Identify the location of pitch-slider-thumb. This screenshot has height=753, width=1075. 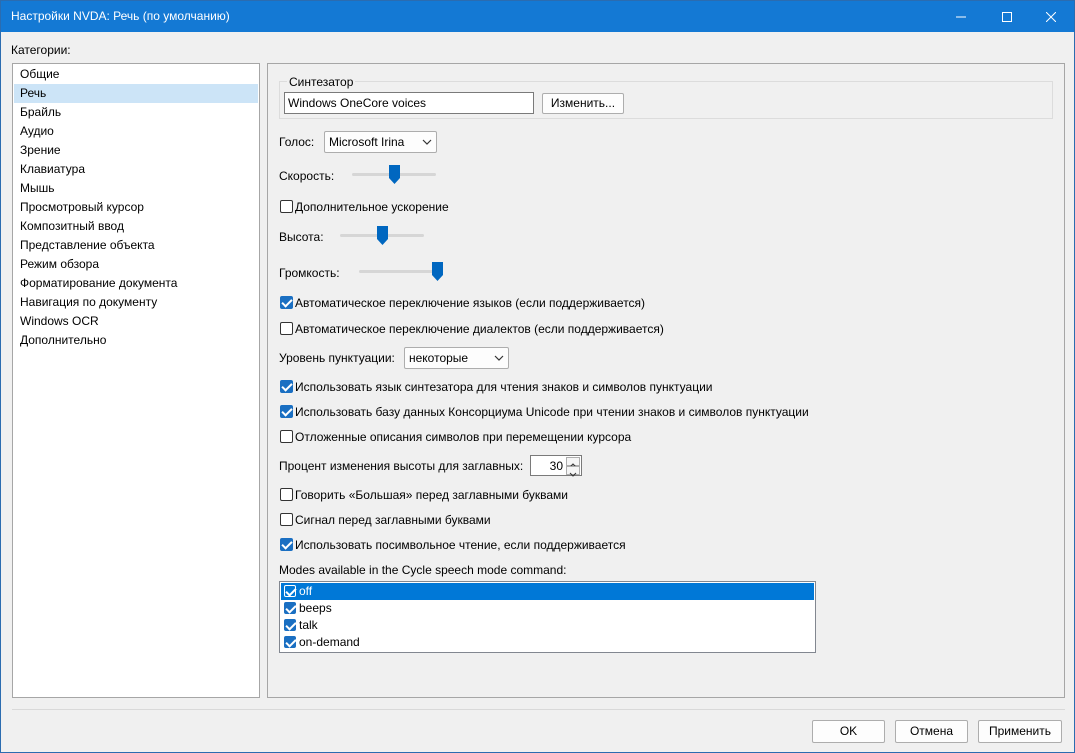
(382, 235).